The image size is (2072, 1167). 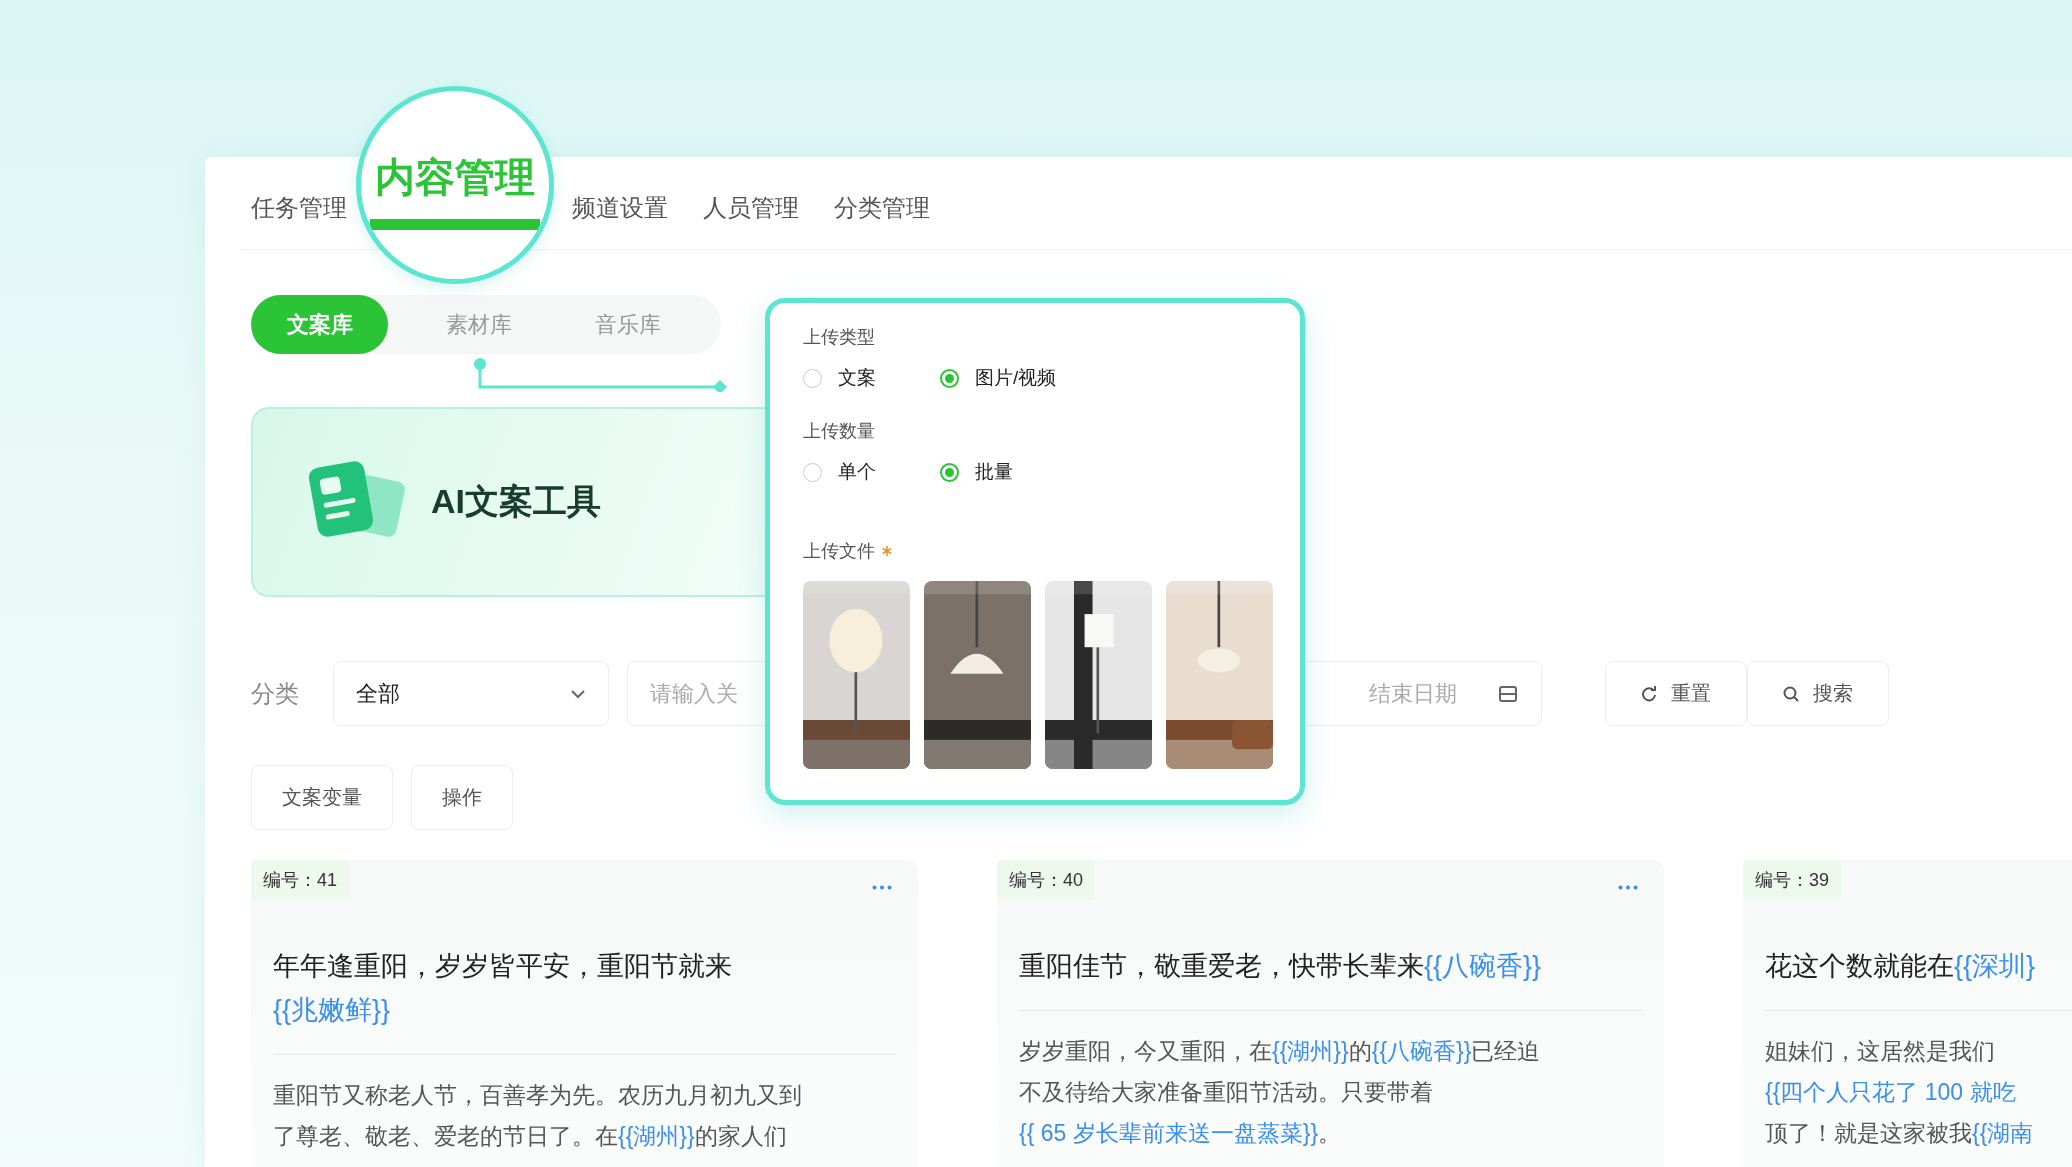 I want to click on radio-option: 图片/视频, so click(x=1008, y=378).